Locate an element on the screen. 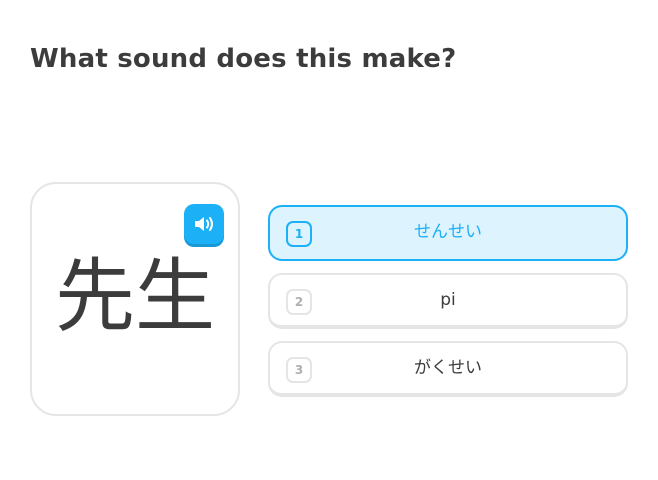 This screenshot has width=658, height=480. kanji-character: 先生 is located at coordinates (135, 296).